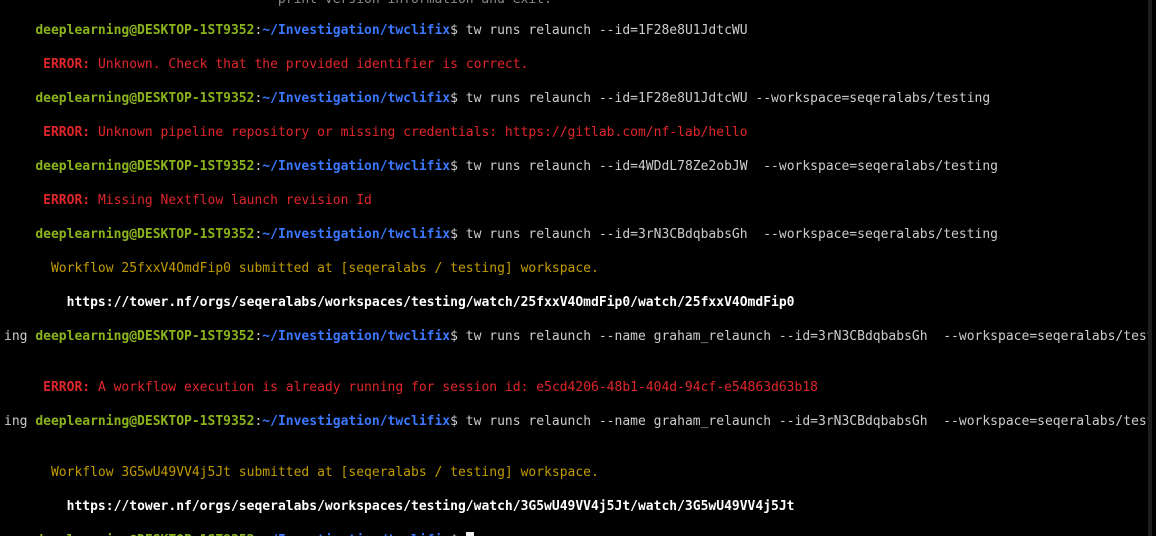  I want to click on command-text: tw runs relaunch --id=1F28e8U1JdtcWU, so click(606, 30).